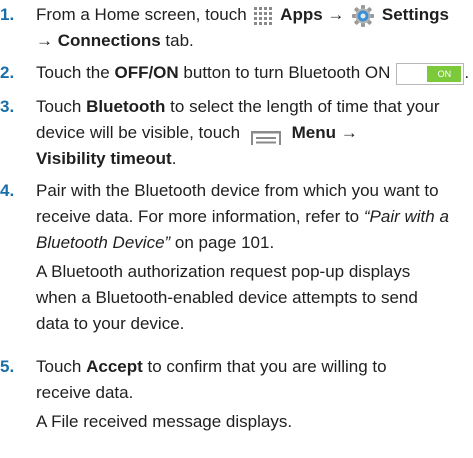  Describe the element at coordinates (85, 392) in the screenshot. I see `step-text: receive data.` at that location.